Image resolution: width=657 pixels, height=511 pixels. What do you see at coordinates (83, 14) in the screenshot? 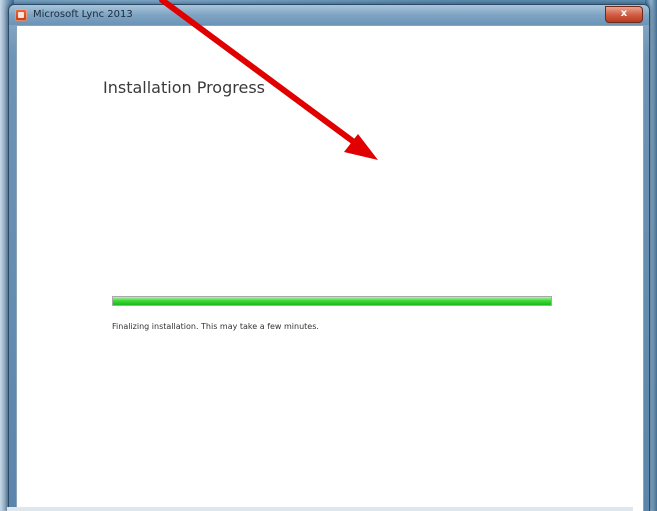
I see `window-title: Microsoft Lync 2013` at bounding box center [83, 14].